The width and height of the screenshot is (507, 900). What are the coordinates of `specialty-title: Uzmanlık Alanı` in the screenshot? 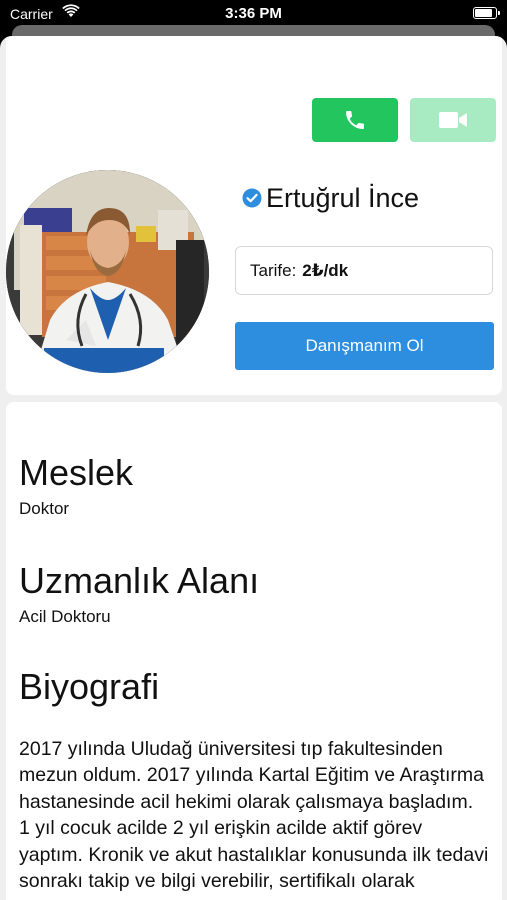 It's located at (139, 580).